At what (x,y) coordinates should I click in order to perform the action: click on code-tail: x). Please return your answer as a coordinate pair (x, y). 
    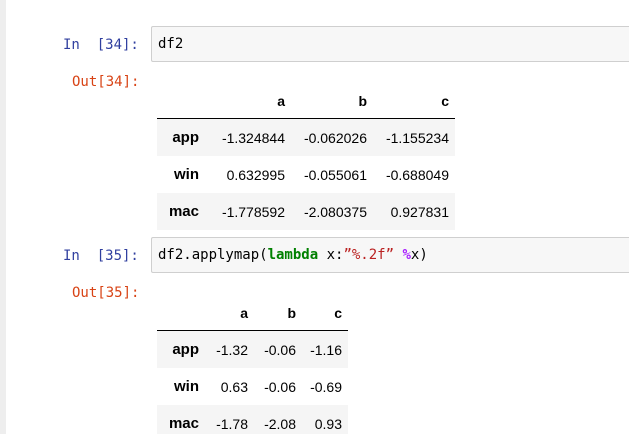
    Looking at the image, I should click on (419, 255).